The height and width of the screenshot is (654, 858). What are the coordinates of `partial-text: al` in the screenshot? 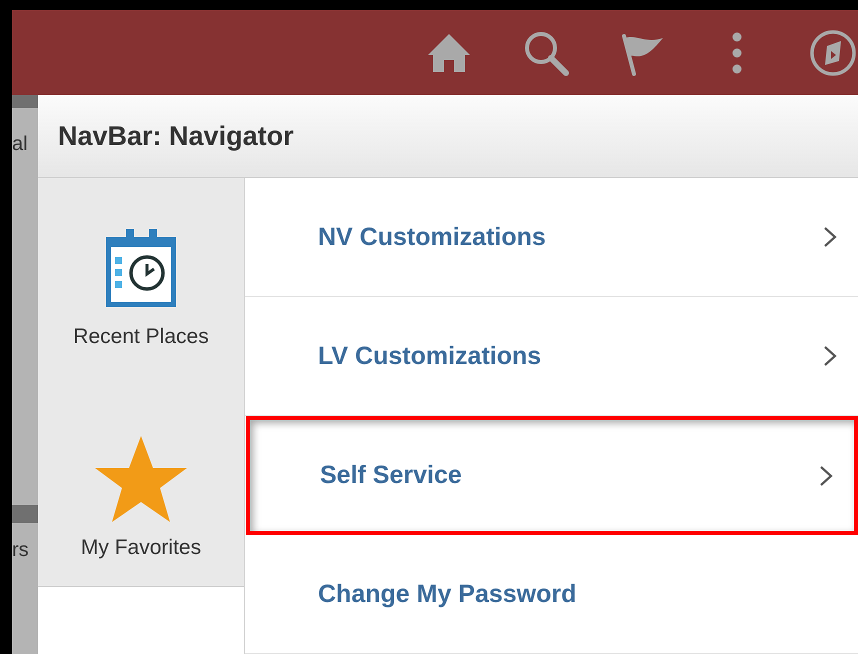 It's located at (20, 144).